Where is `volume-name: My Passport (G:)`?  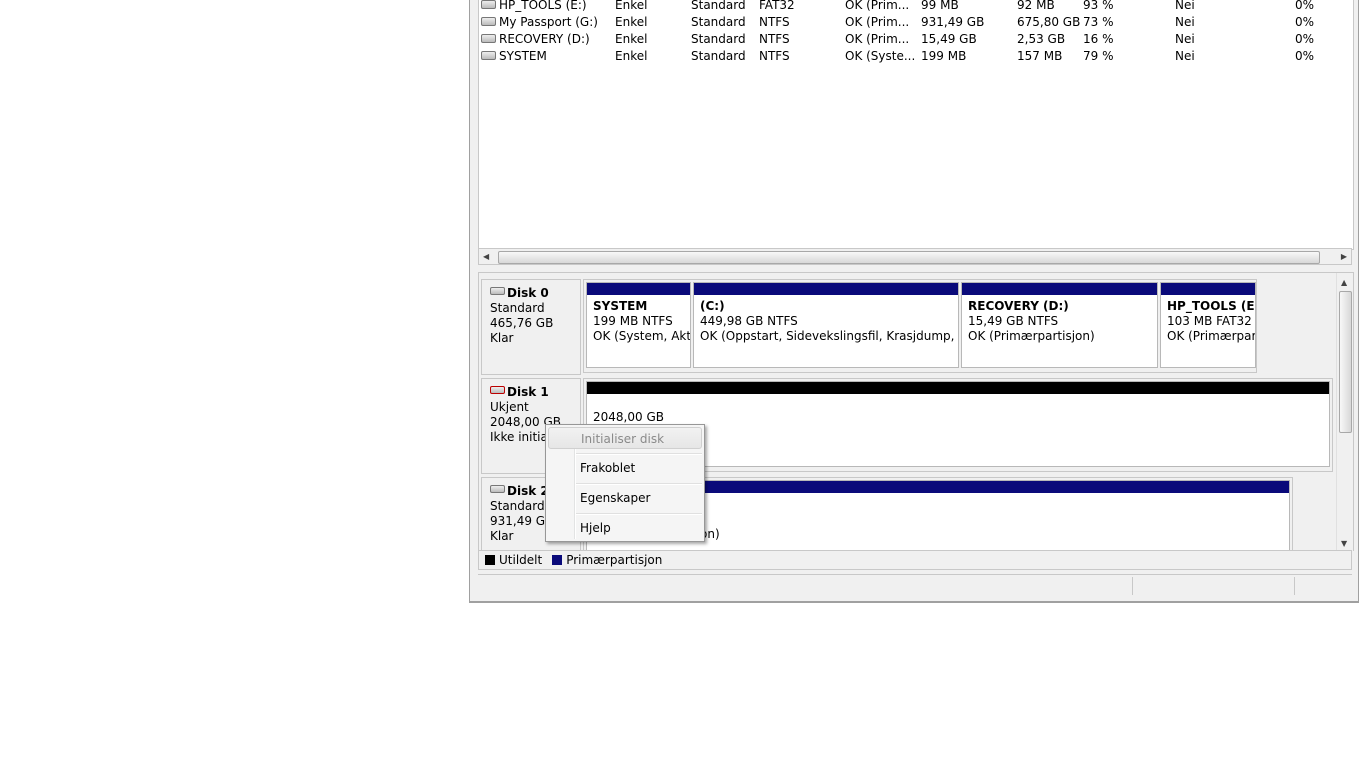
volume-name: My Passport (G:) is located at coordinates (548, 22).